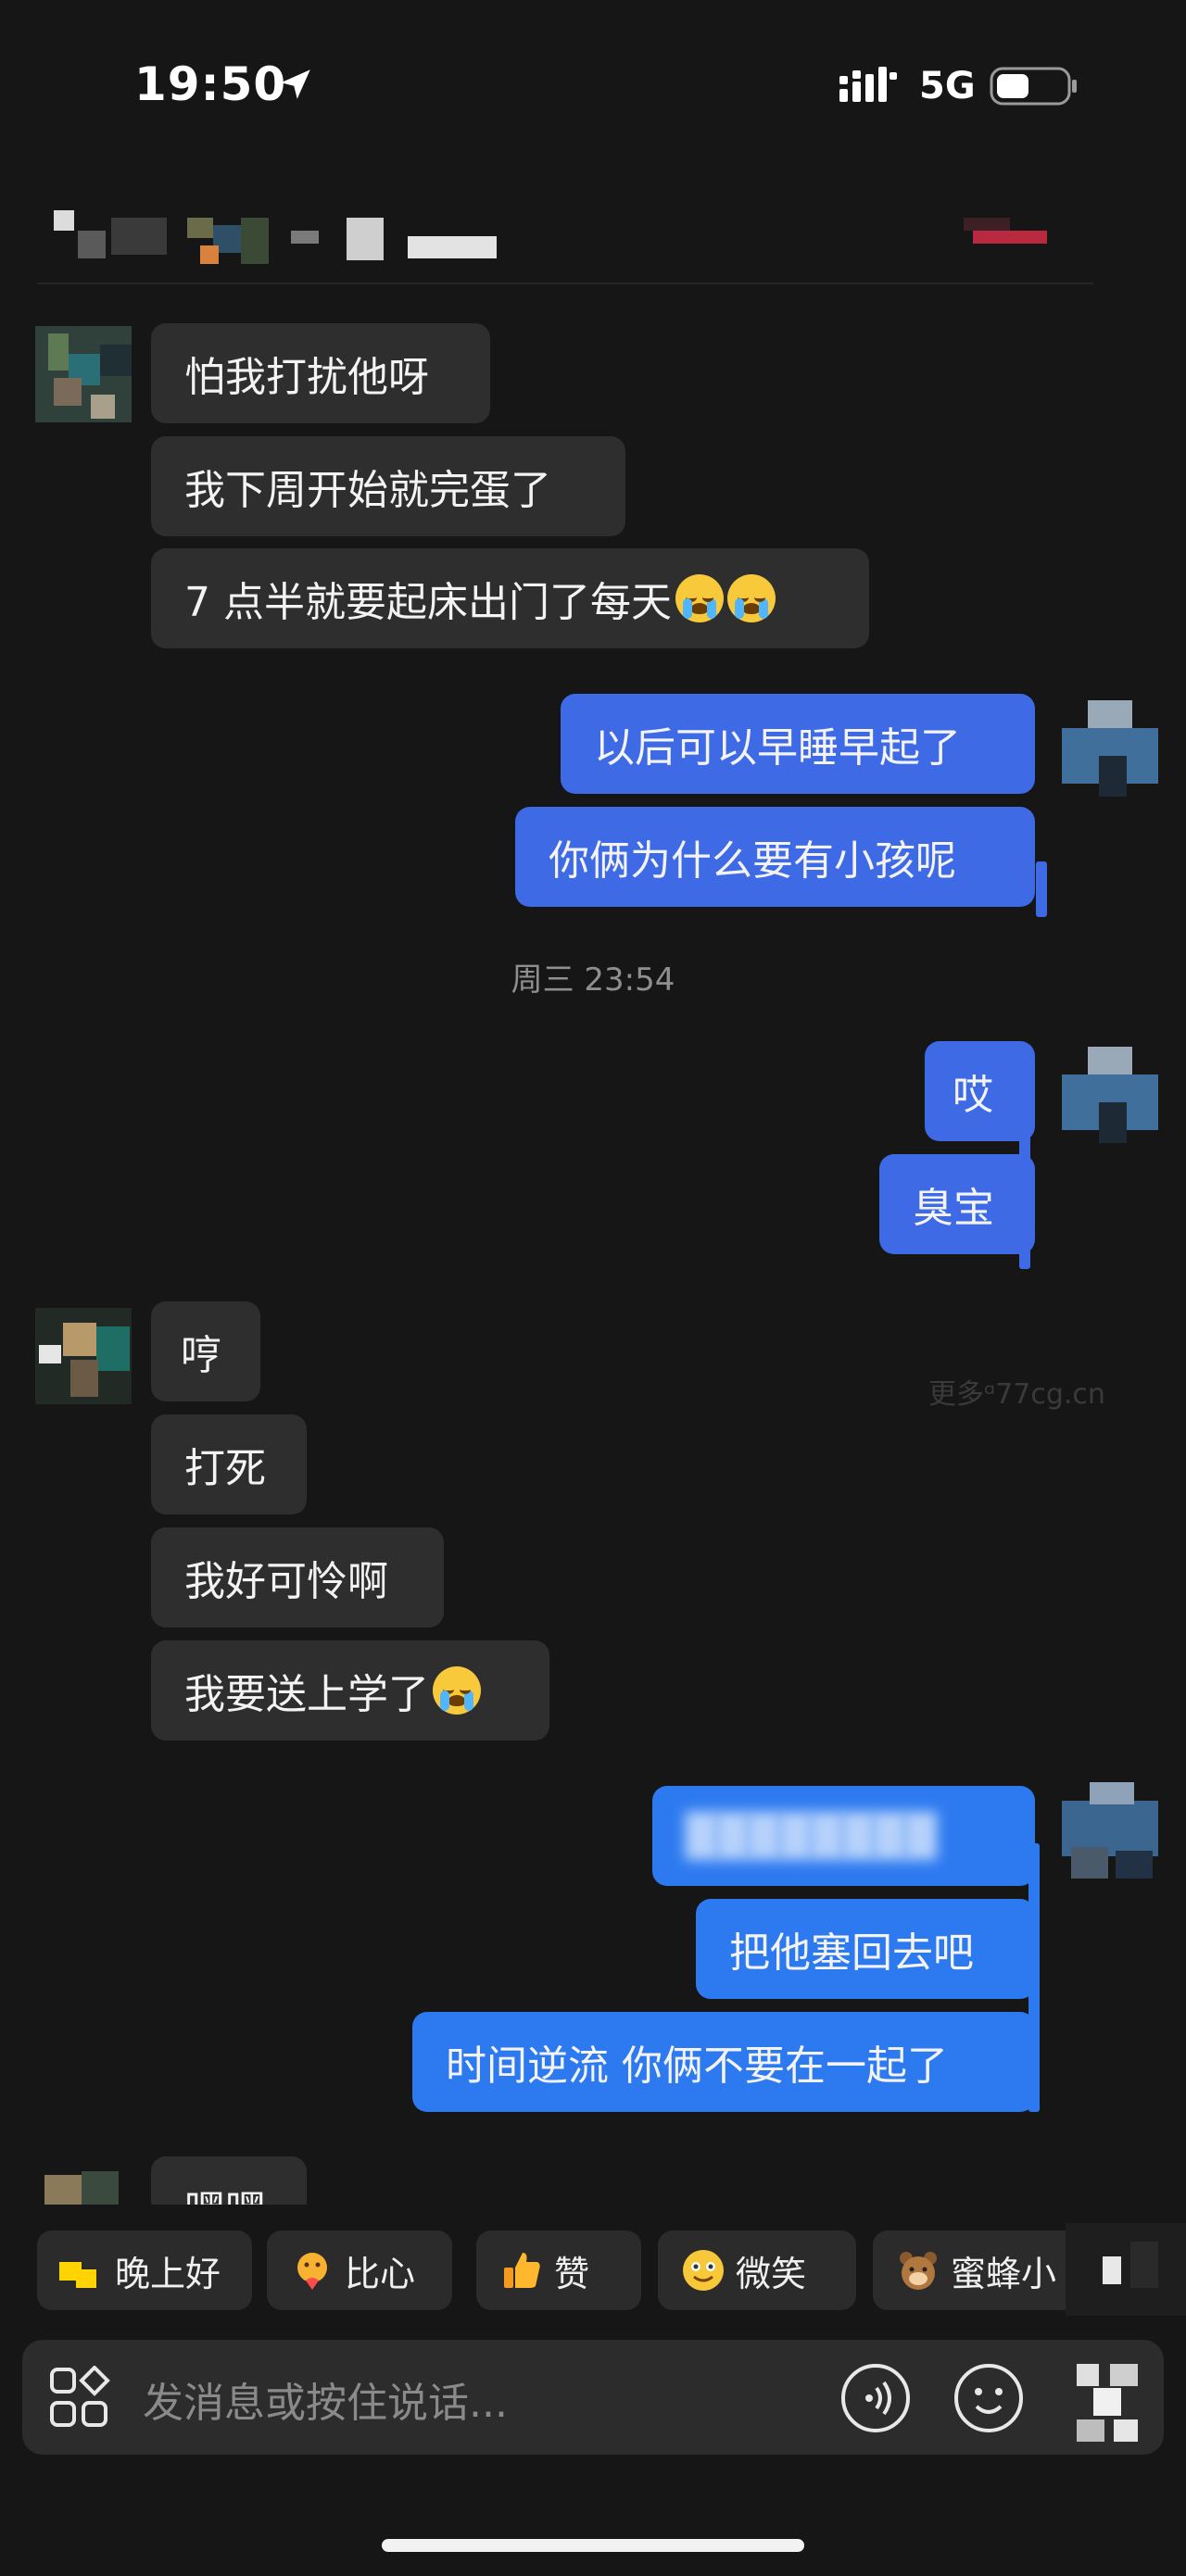 This screenshot has width=1186, height=2576. I want to click on quick-reply-heart-hands: 比心, so click(359, 2270).